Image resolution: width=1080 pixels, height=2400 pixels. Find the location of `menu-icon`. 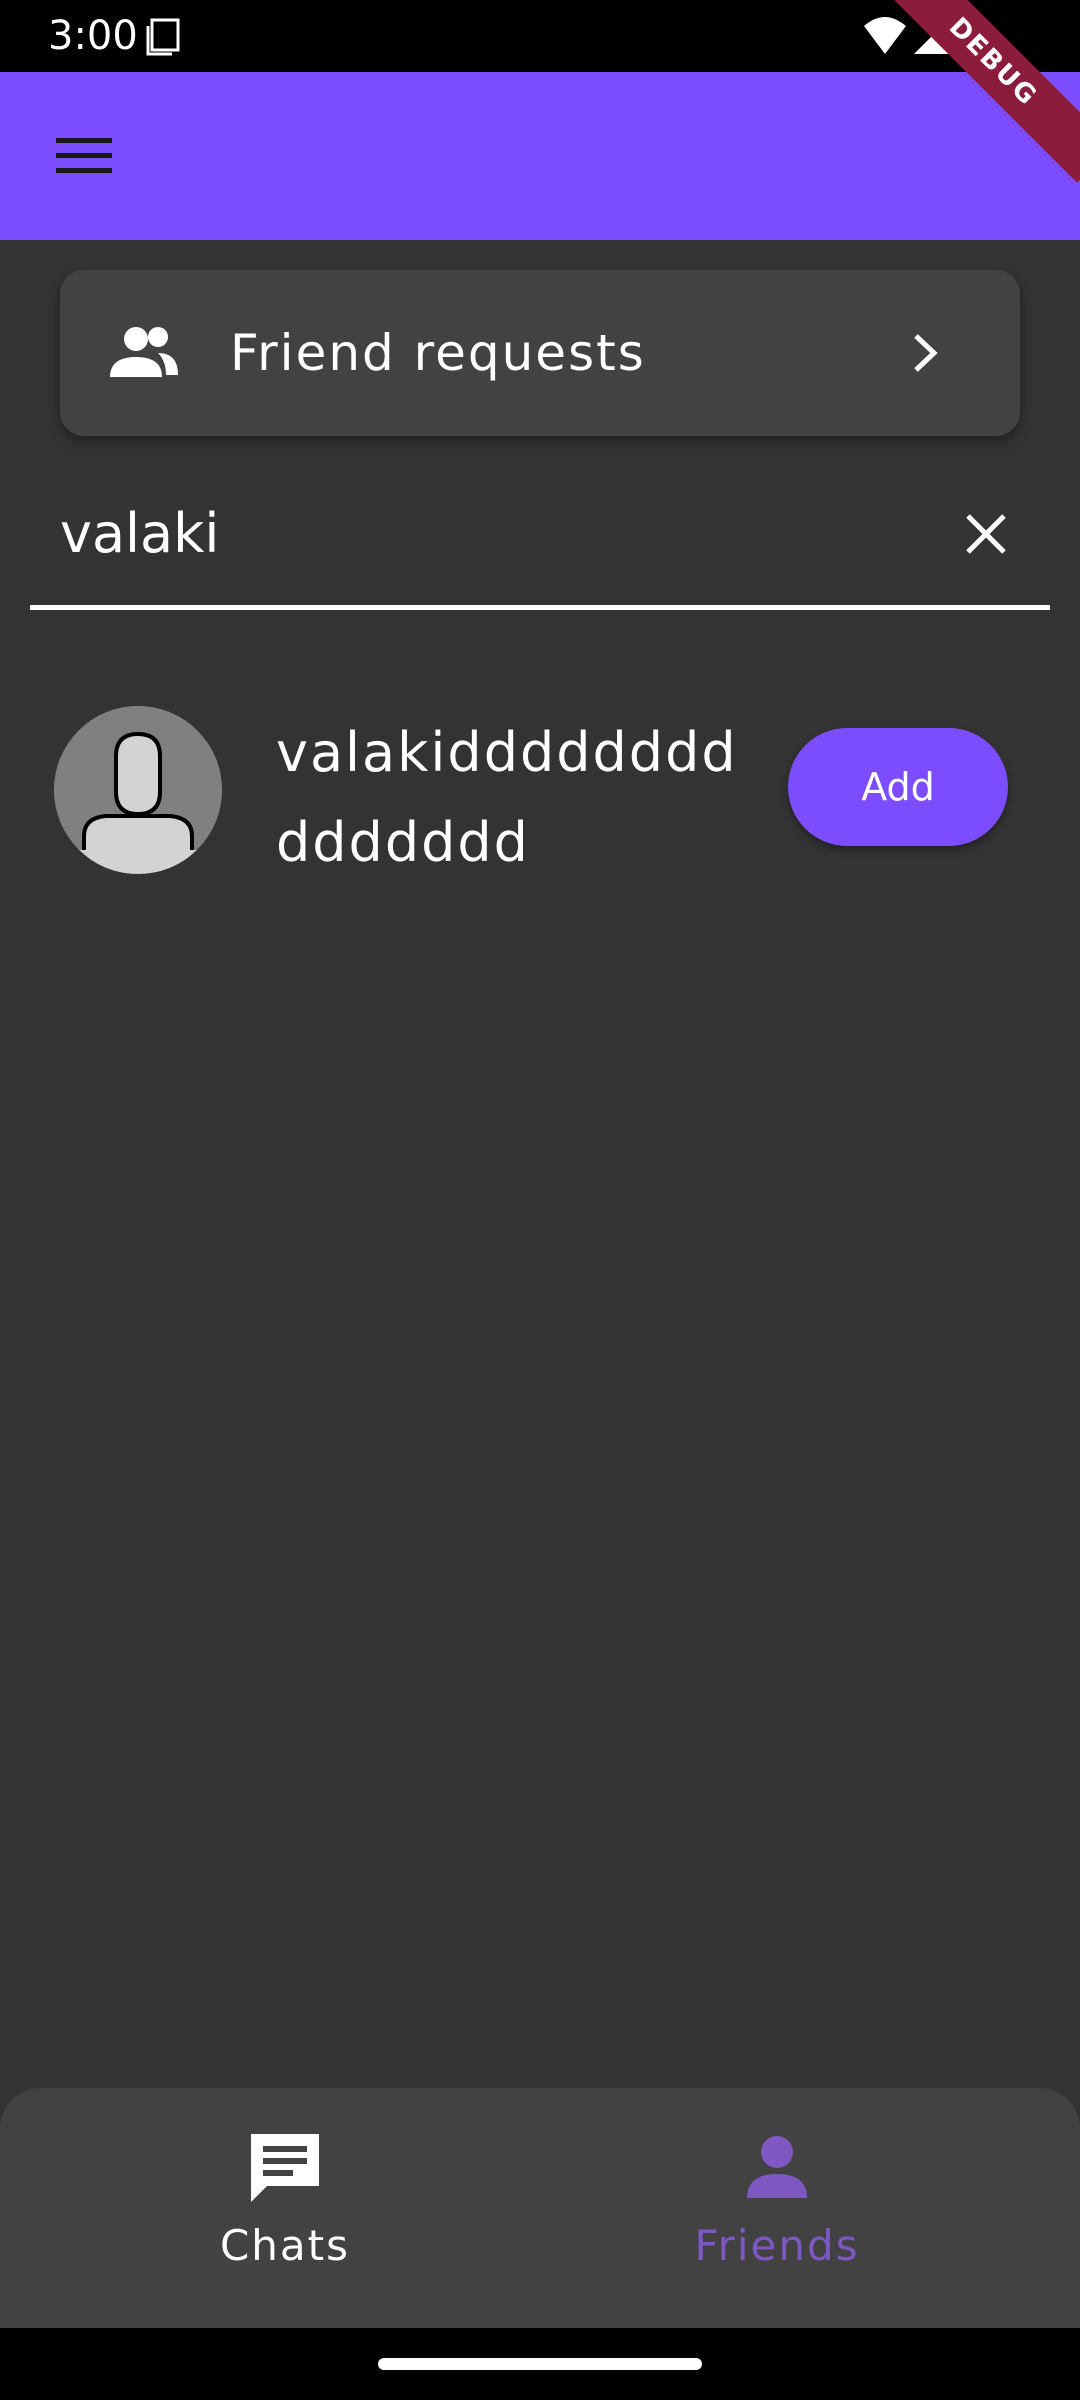

menu-icon is located at coordinates (84, 155).